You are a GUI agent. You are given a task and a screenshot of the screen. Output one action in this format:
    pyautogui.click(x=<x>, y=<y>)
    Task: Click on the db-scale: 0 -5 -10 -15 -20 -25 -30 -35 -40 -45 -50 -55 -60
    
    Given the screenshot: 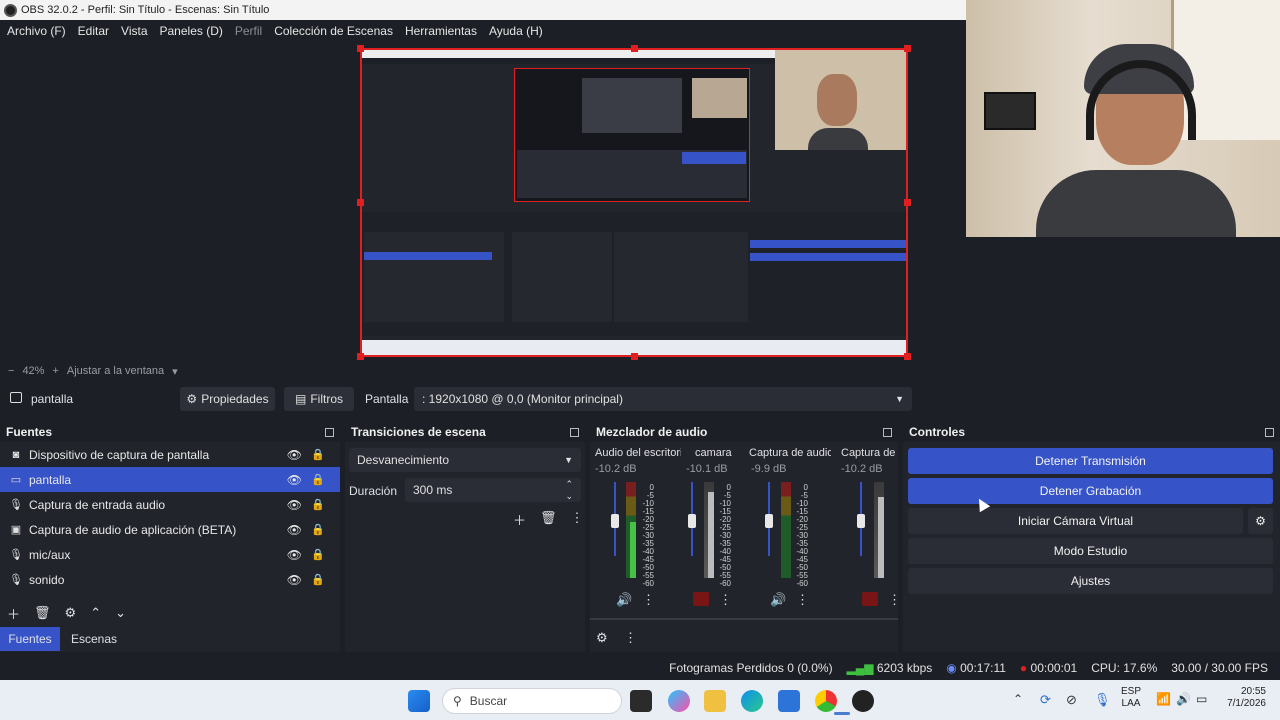 What is the action you would take?
    pyautogui.click(x=725, y=535)
    